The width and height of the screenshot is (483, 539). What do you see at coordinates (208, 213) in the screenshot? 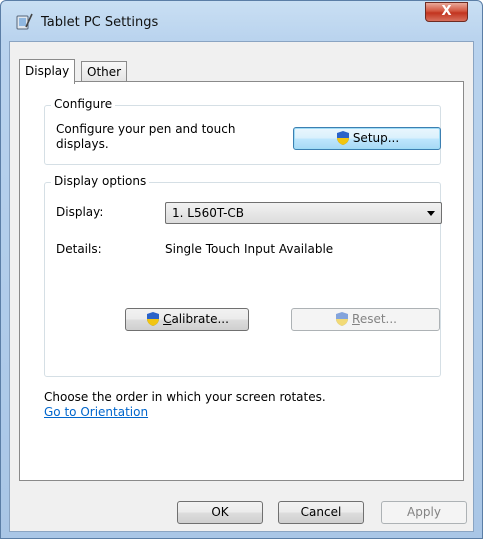
I see `display-select-value: 1. L560T-CB` at bounding box center [208, 213].